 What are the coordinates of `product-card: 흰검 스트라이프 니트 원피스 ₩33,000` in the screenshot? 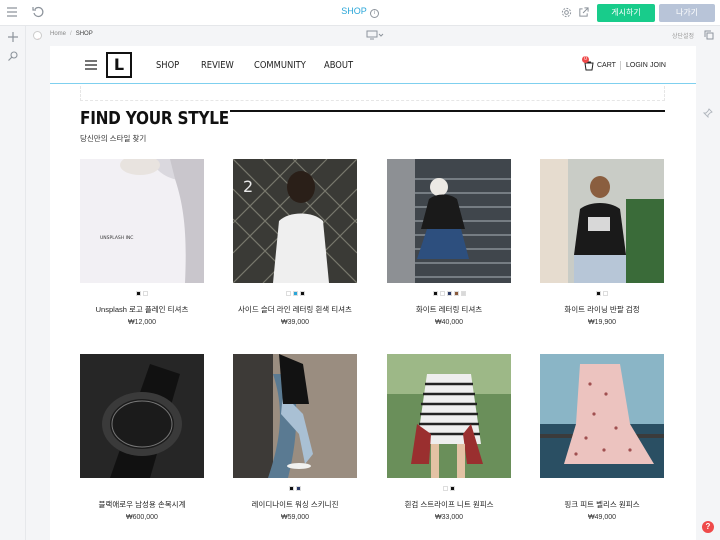 It's located at (449, 437).